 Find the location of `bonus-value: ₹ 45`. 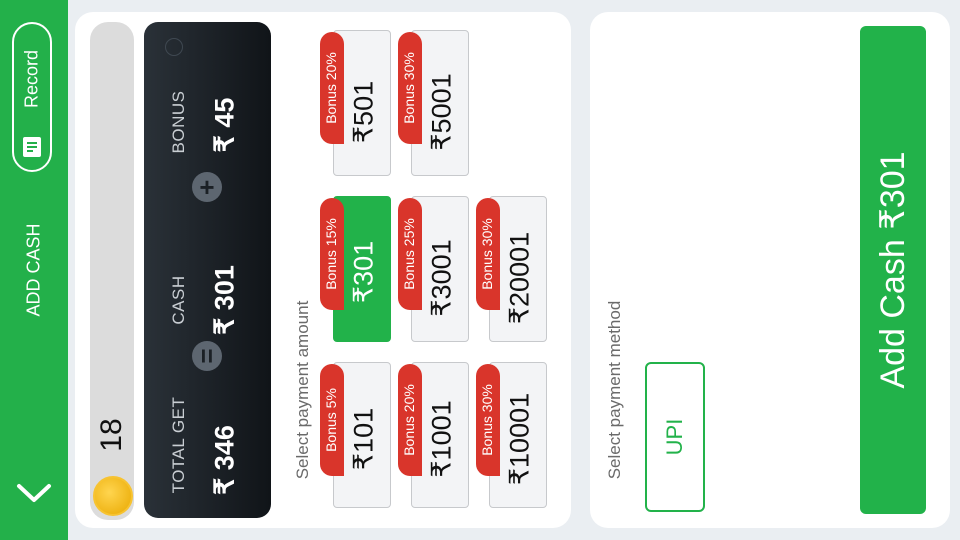

bonus-value: ₹ 45 is located at coordinates (224, 125).